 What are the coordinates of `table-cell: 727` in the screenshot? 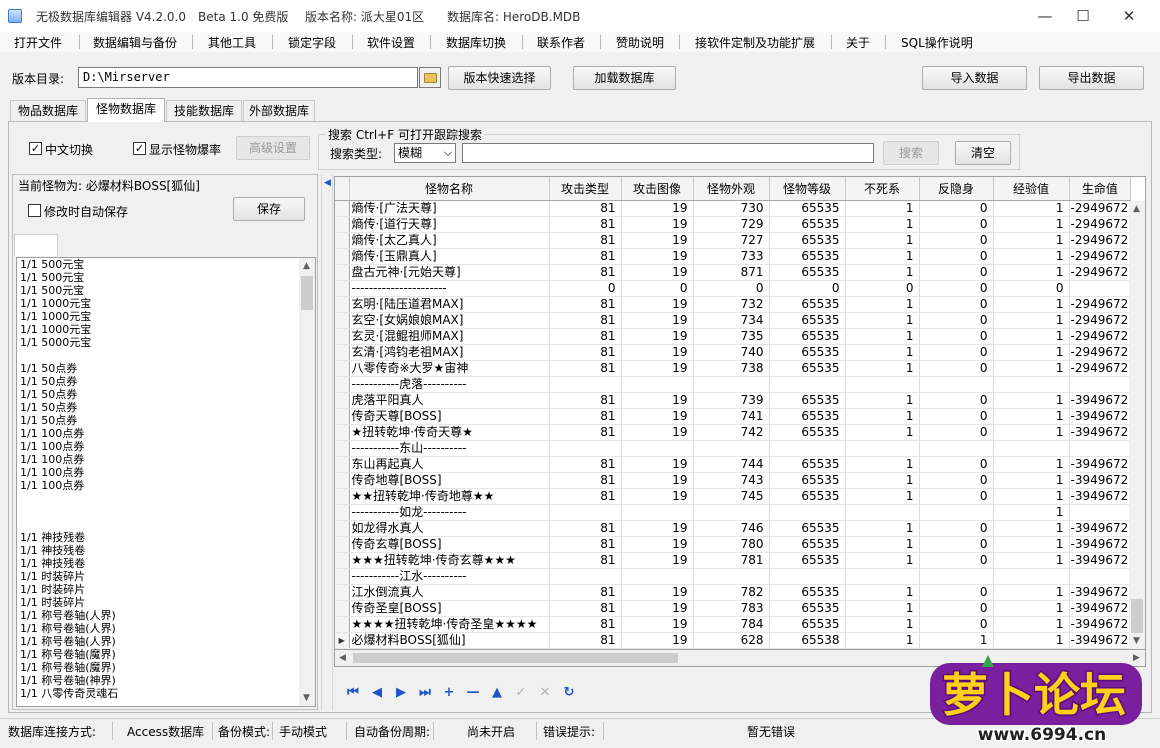 It's located at (731, 240).